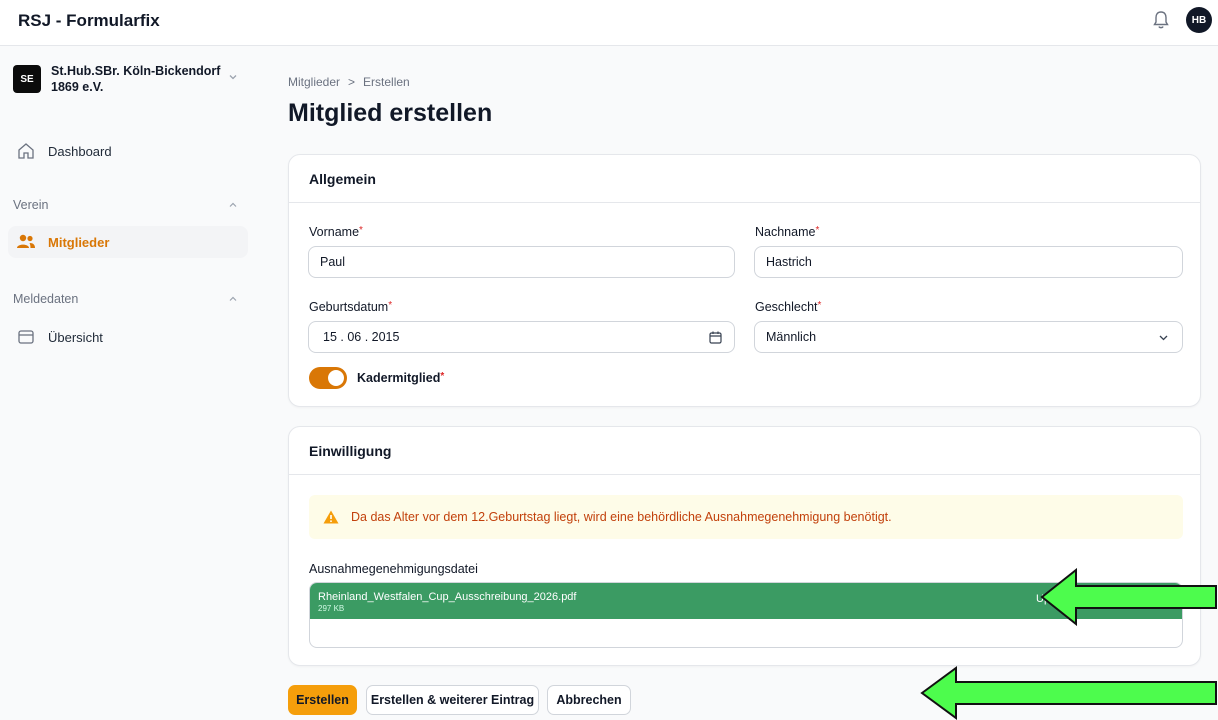  Describe the element at coordinates (452, 700) in the screenshot. I see `create-another-button: Erstellen & weiterer Eintrag` at that location.